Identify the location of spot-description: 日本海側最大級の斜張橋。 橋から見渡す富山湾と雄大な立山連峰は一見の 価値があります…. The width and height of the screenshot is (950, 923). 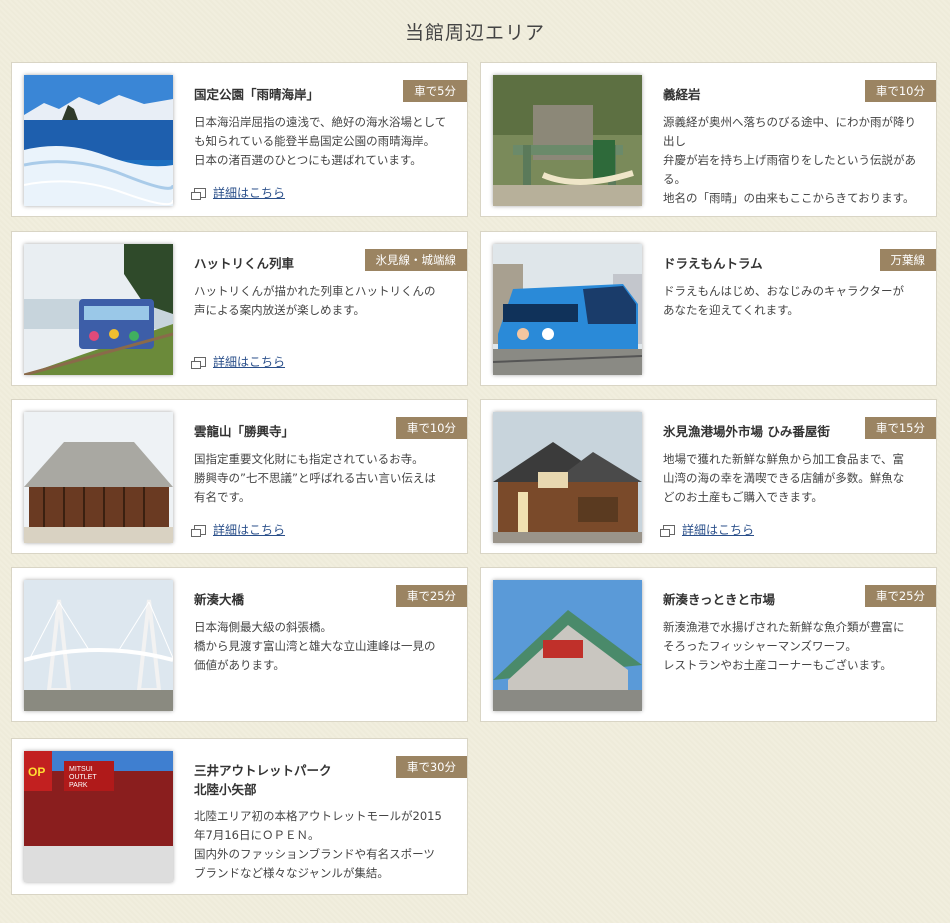
(315, 646).